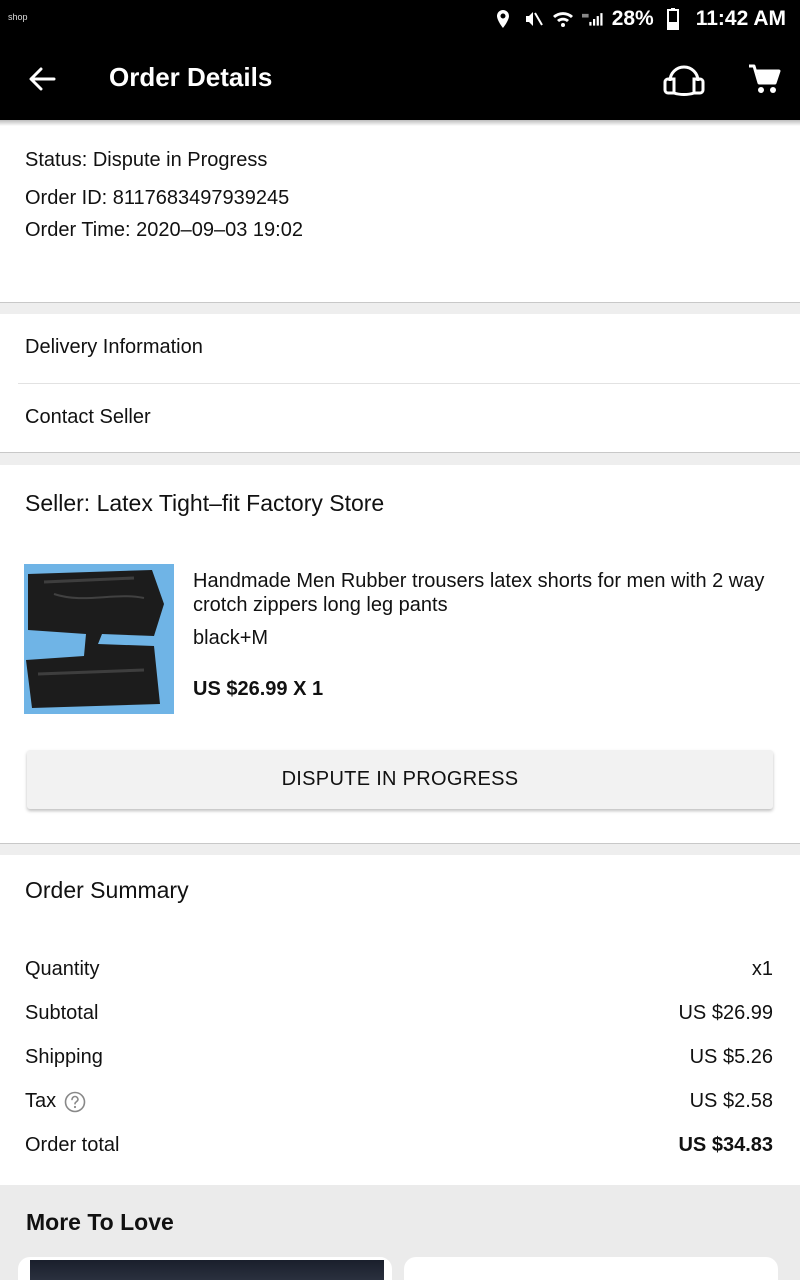 The height and width of the screenshot is (1280, 800). I want to click on battery-icon, so click(673, 19).